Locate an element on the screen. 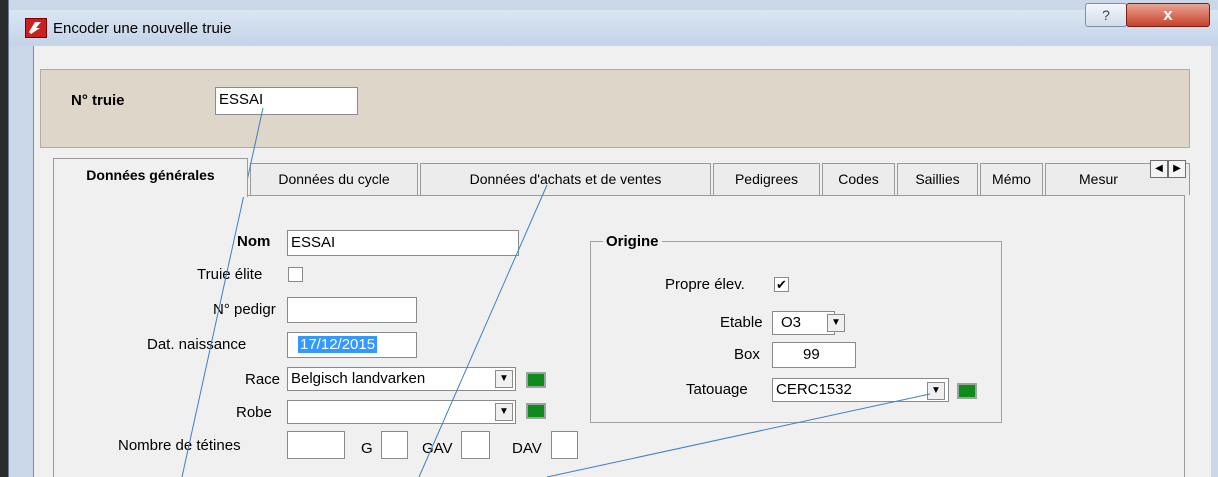 This screenshot has width=1218, height=477. robe-select is located at coordinates (401, 412).